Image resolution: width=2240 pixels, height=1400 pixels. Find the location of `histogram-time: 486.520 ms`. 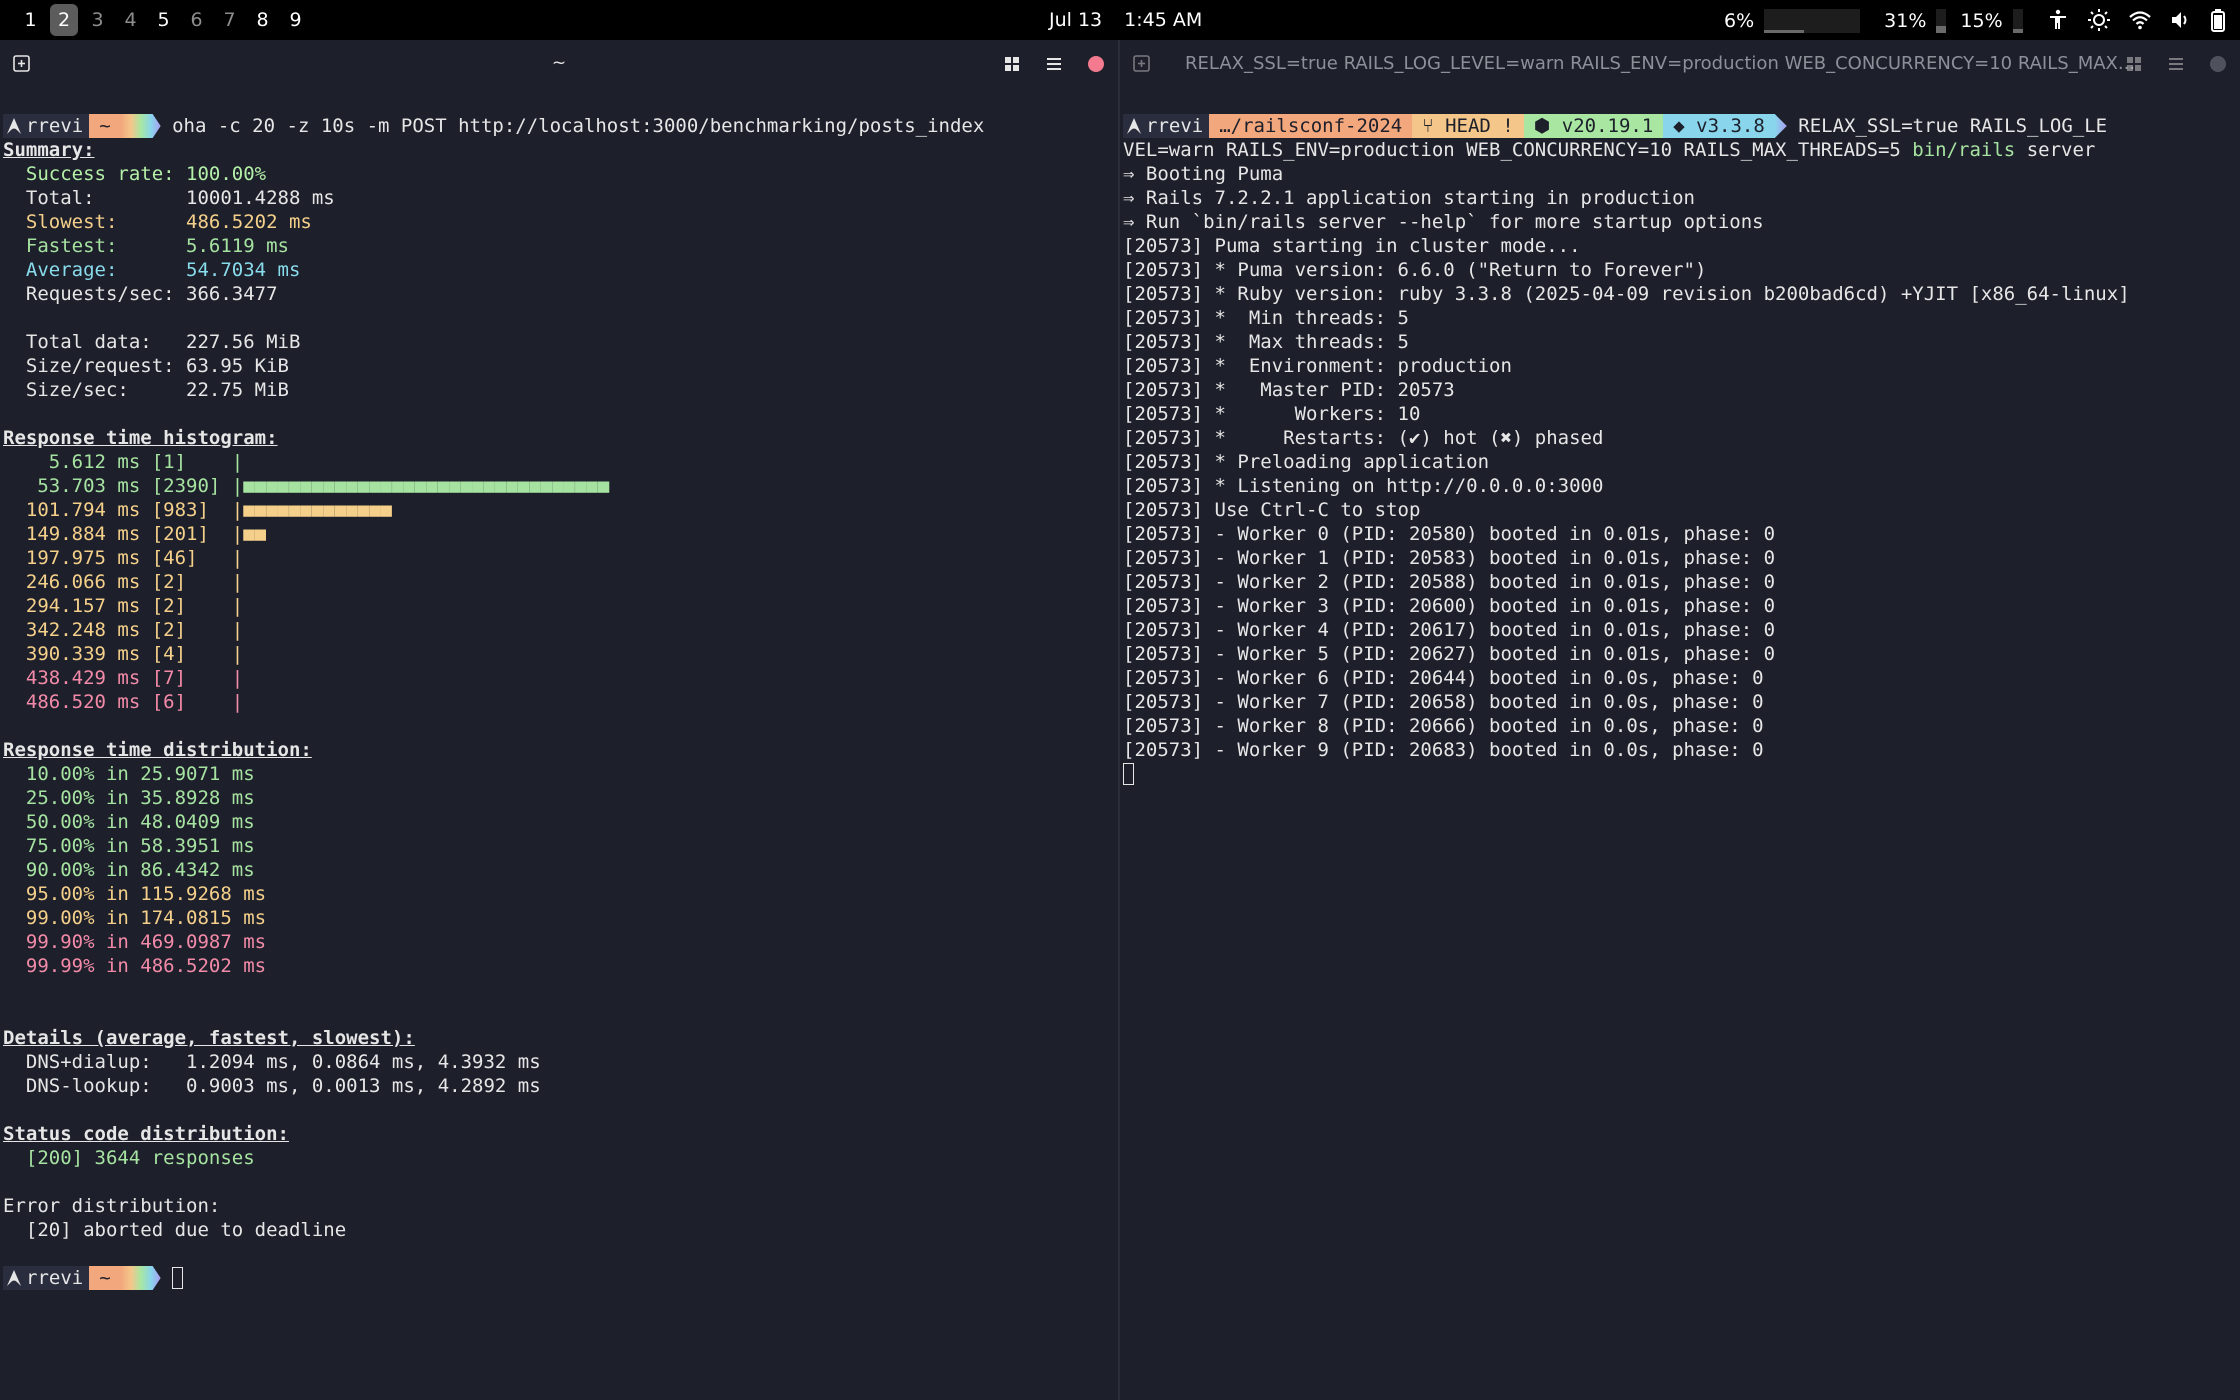

histogram-time: 486.520 ms is located at coordinates (77, 702).